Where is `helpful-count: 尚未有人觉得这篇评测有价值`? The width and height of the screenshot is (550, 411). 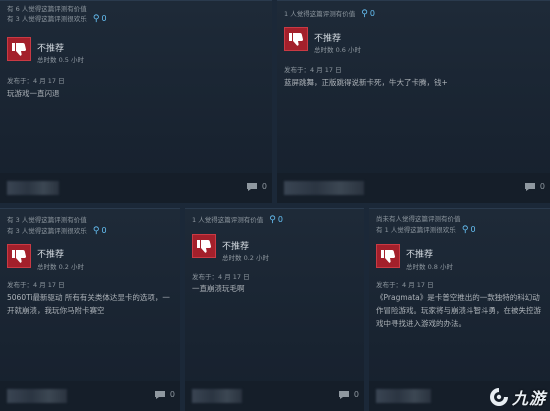
helpful-count: 尚未有人觉得这篇评测有价值 is located at coordinates (418, 219).